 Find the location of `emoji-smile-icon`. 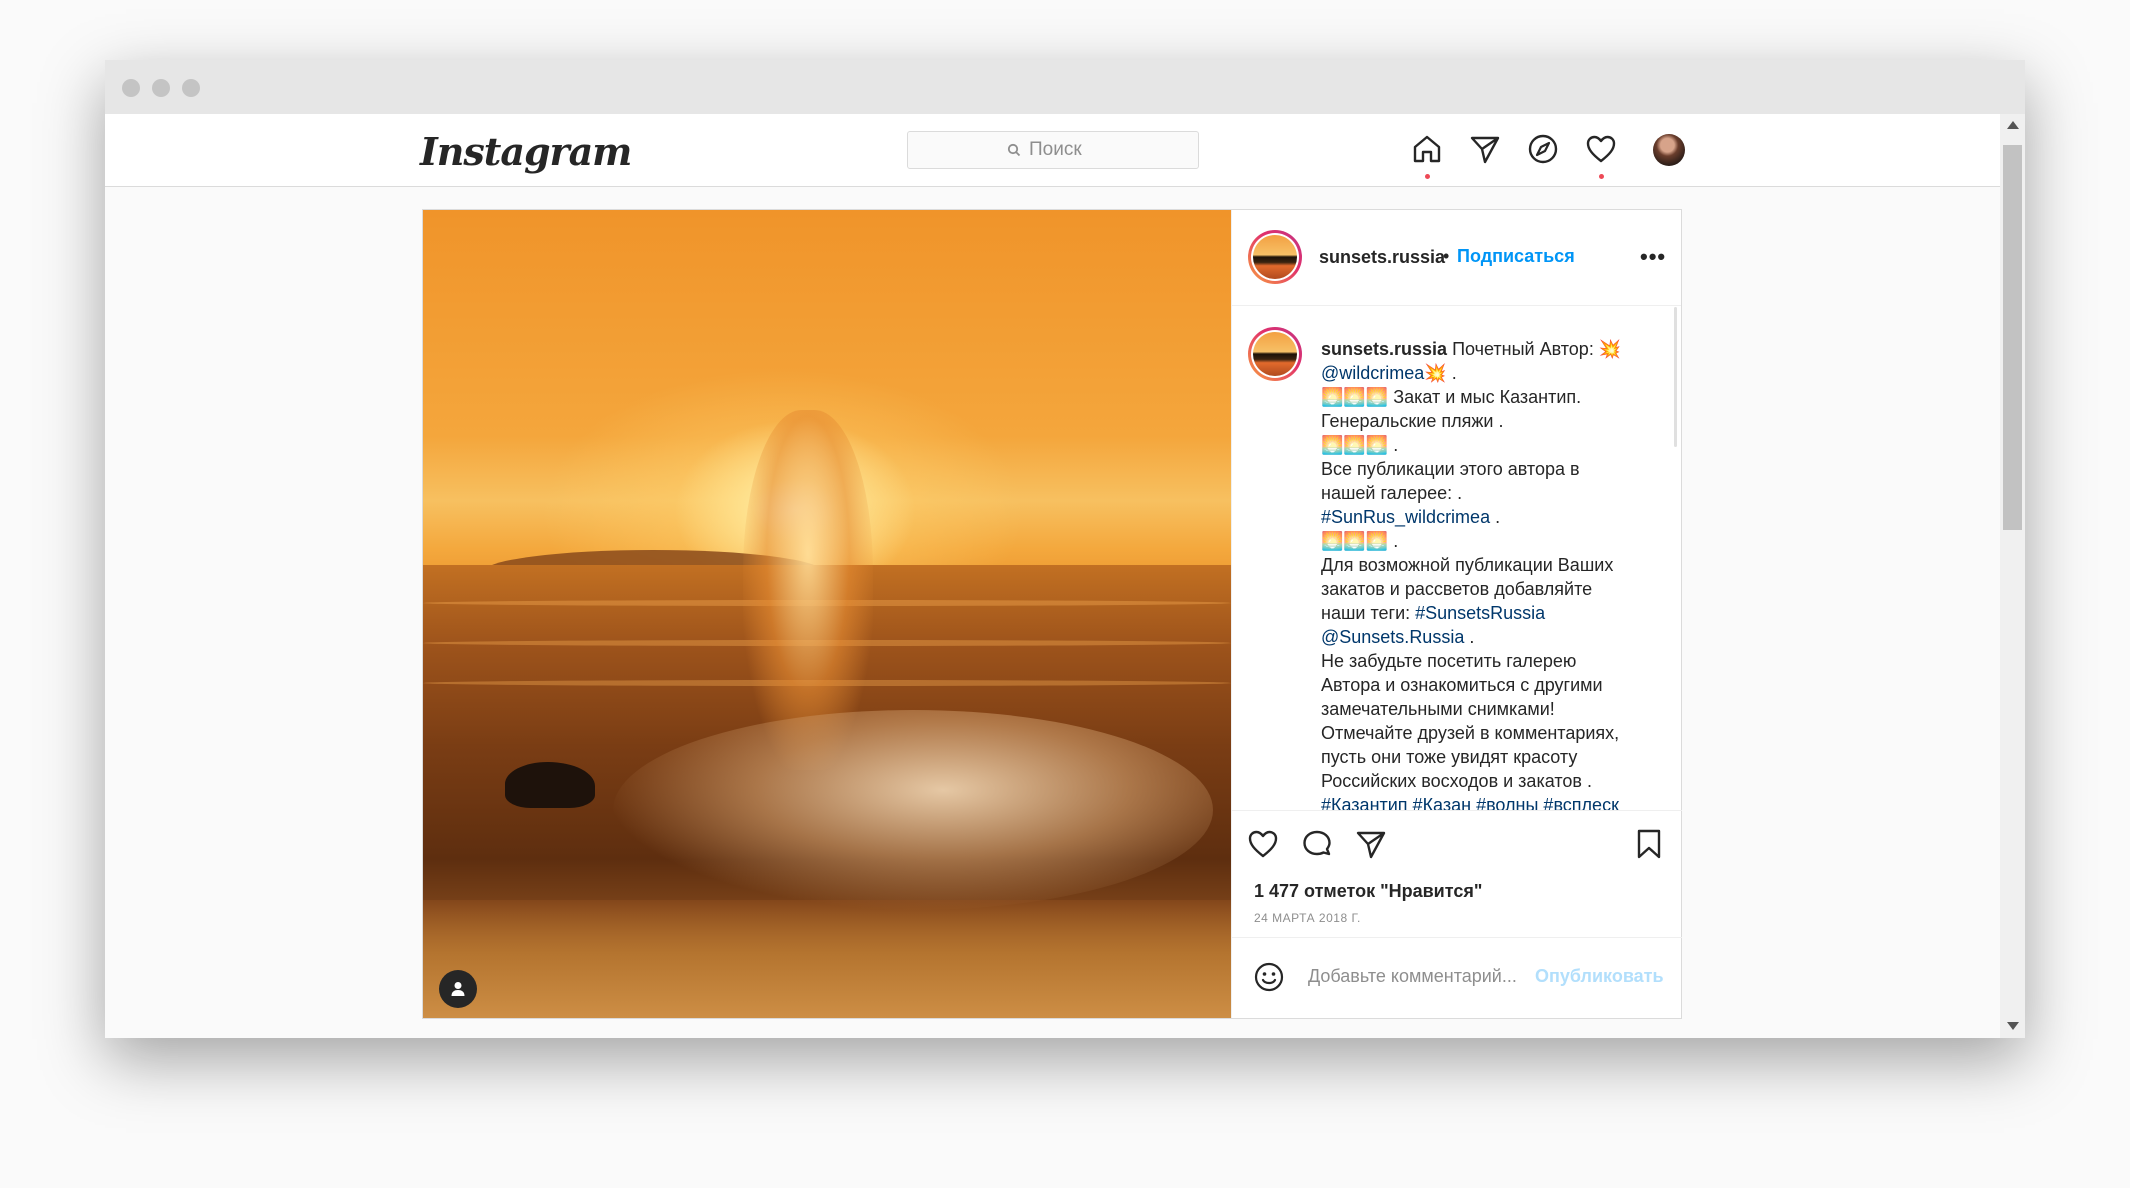

emoji-smile-icon is located at coordinates (1269, 977).